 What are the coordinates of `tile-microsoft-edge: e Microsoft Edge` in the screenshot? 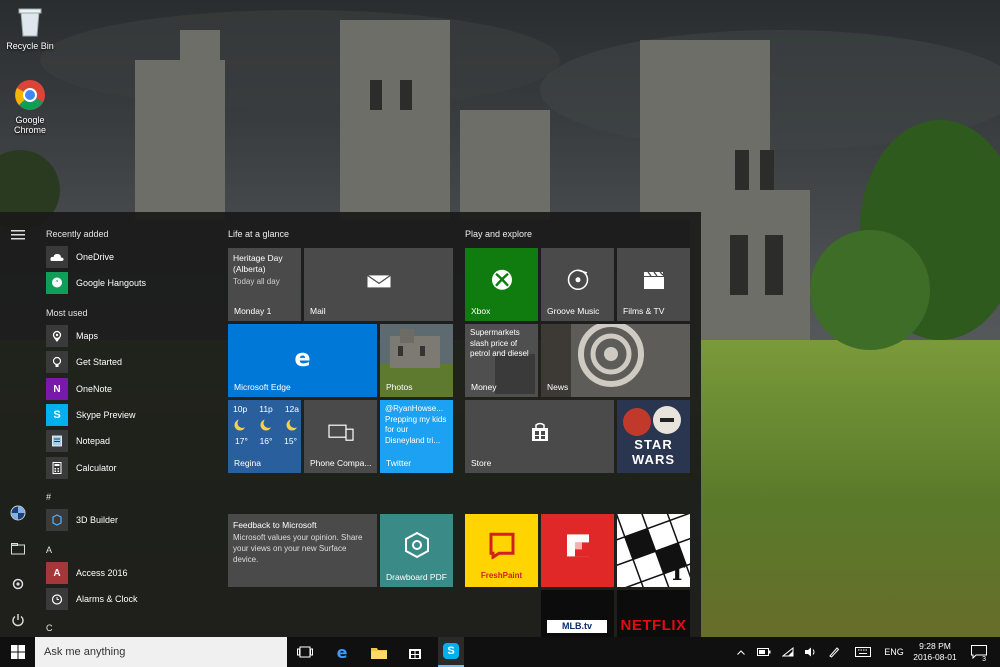 It's located at (302, 360).